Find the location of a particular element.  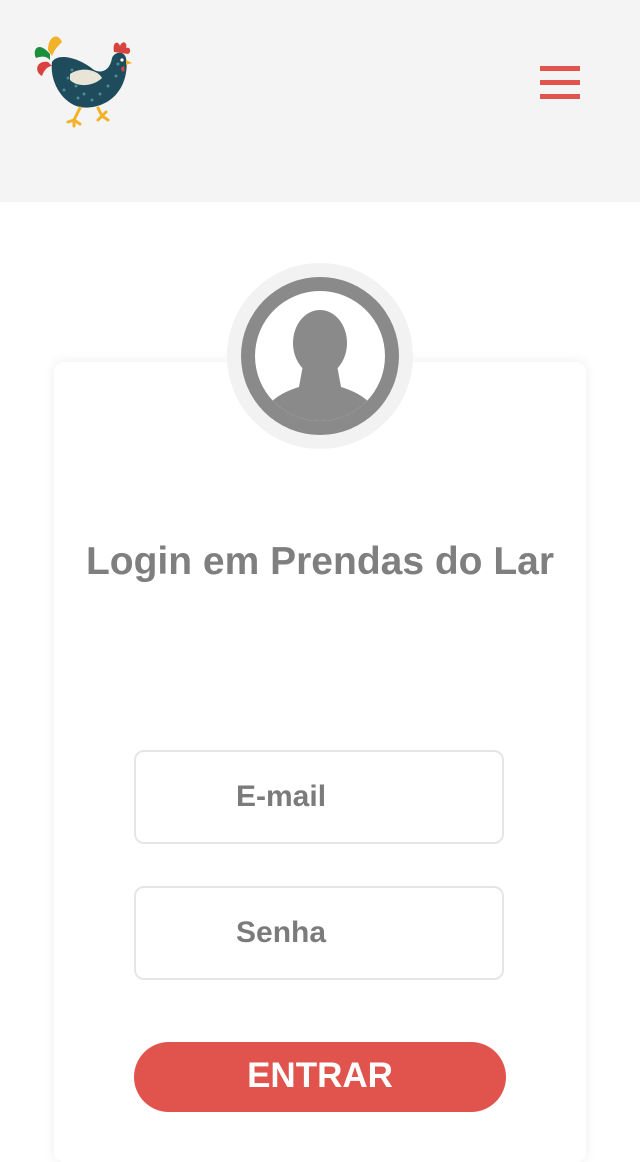

hamburger-menu-icon is located at coordinates (560, 83).